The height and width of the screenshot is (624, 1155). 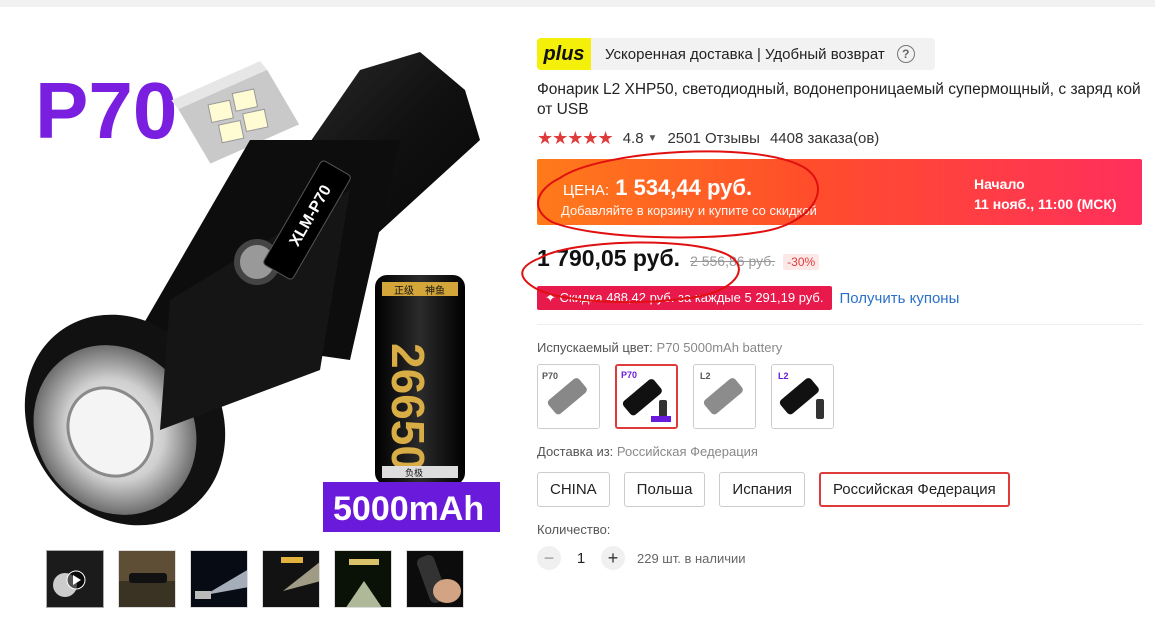 What do you see at coordinates (574, 529) in the screenshot?
I see `quantity-label: Количество:` at bounding box center [574, 529].